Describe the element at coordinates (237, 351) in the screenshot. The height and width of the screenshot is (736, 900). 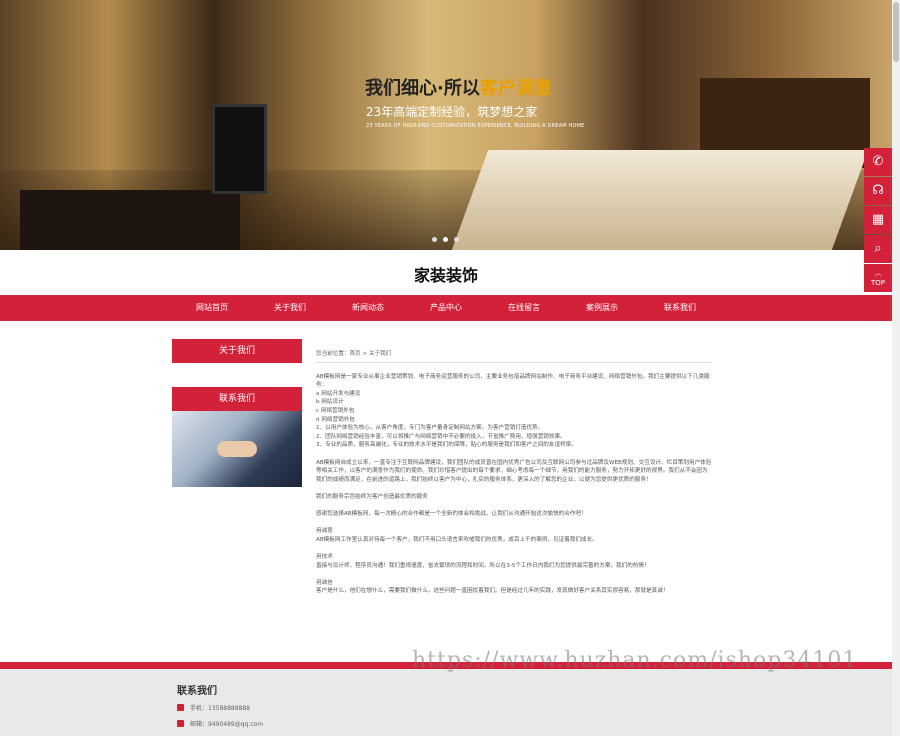
I see `sidebar-about-title: 关于我们` at that location.